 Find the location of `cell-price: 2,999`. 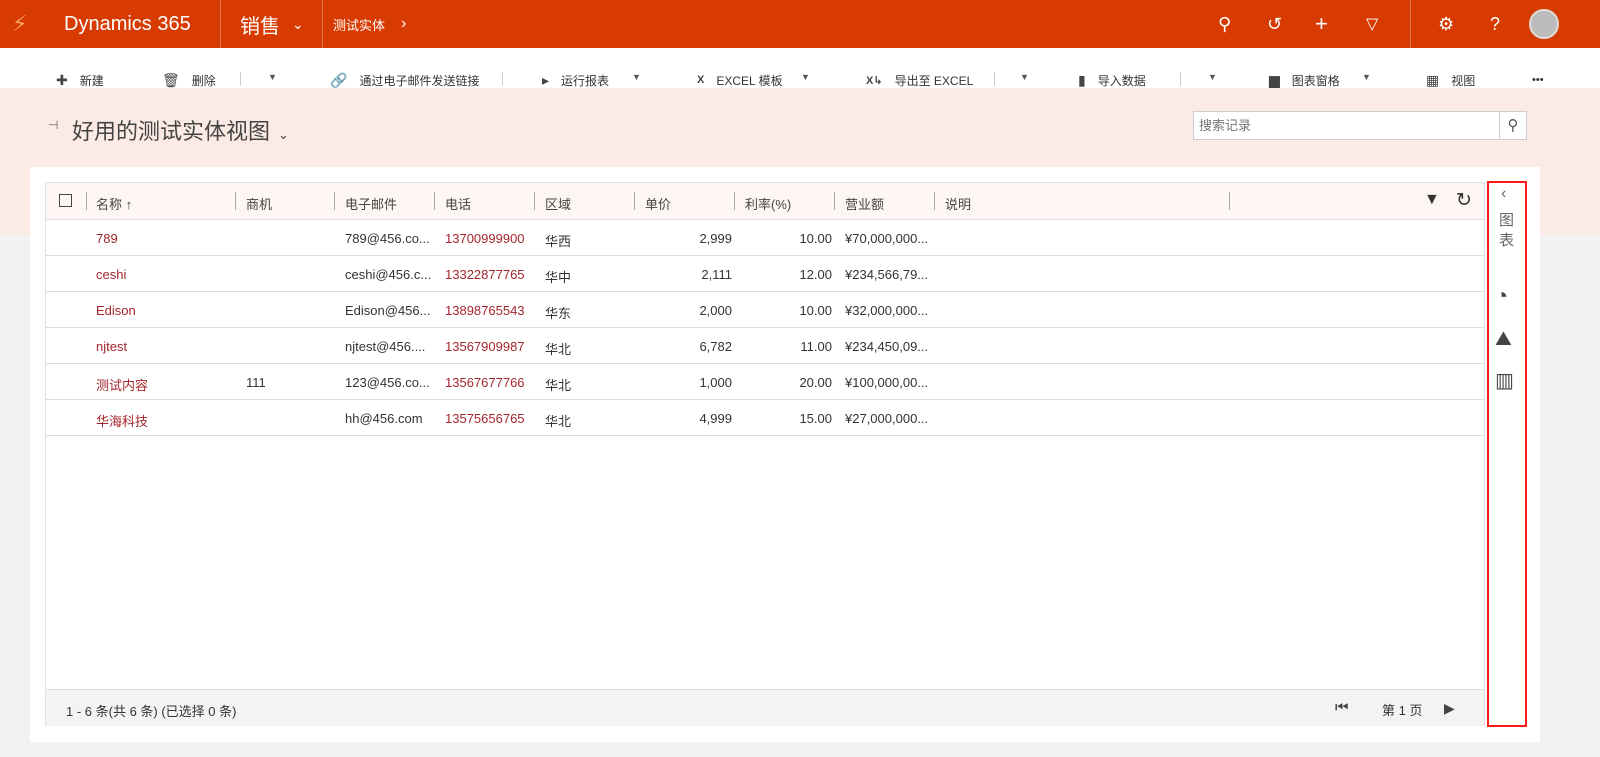

cell-price: 2,999 is located at coordinates (715, 238).